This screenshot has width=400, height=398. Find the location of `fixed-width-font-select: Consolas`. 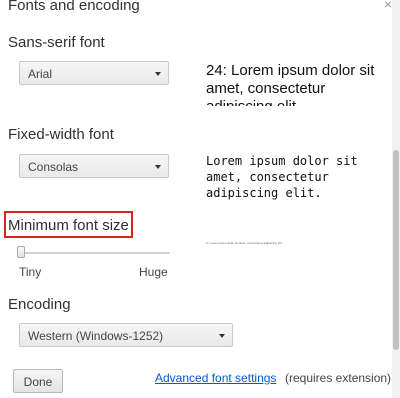

fixed-width-font-select: Consolas is located at coordinates (94, 166).